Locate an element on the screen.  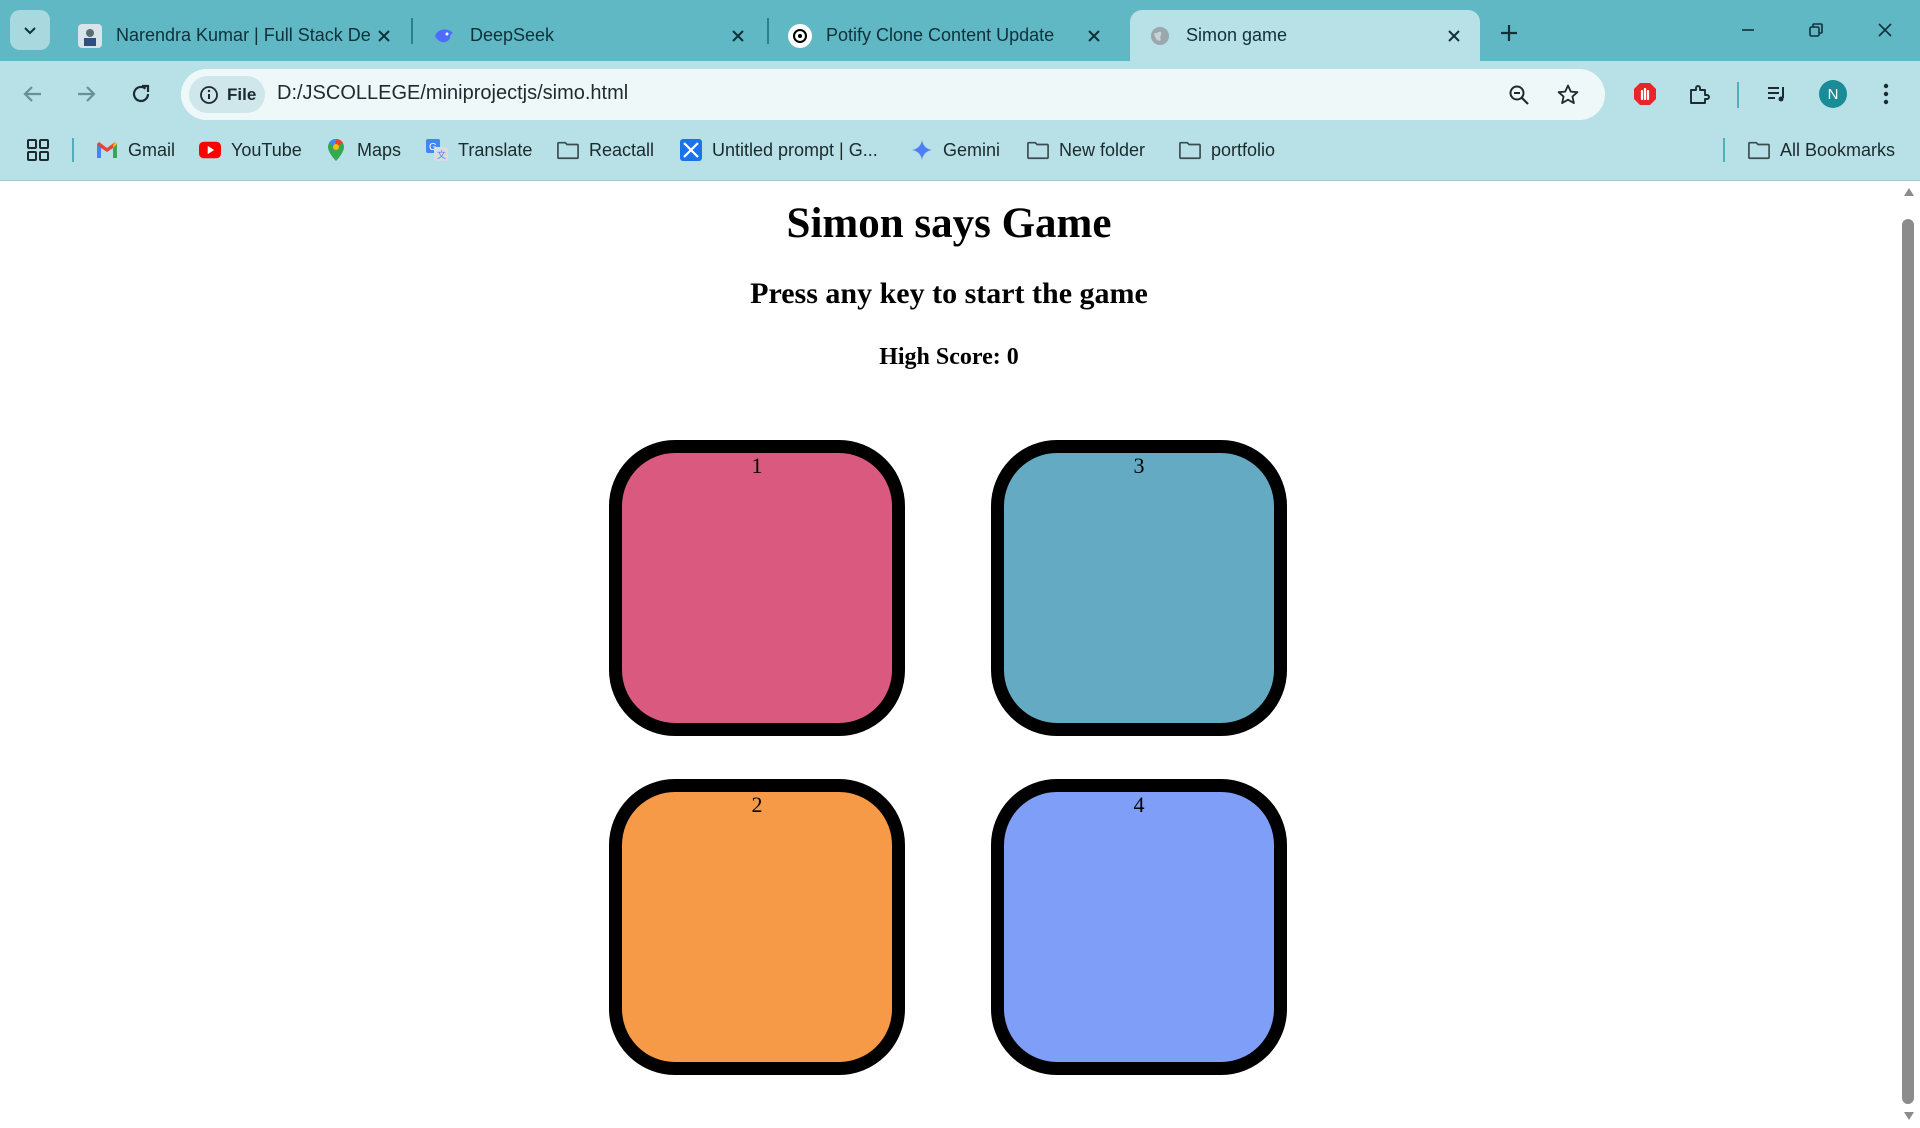
site-info-label: File is located at coordinates (242, 94).